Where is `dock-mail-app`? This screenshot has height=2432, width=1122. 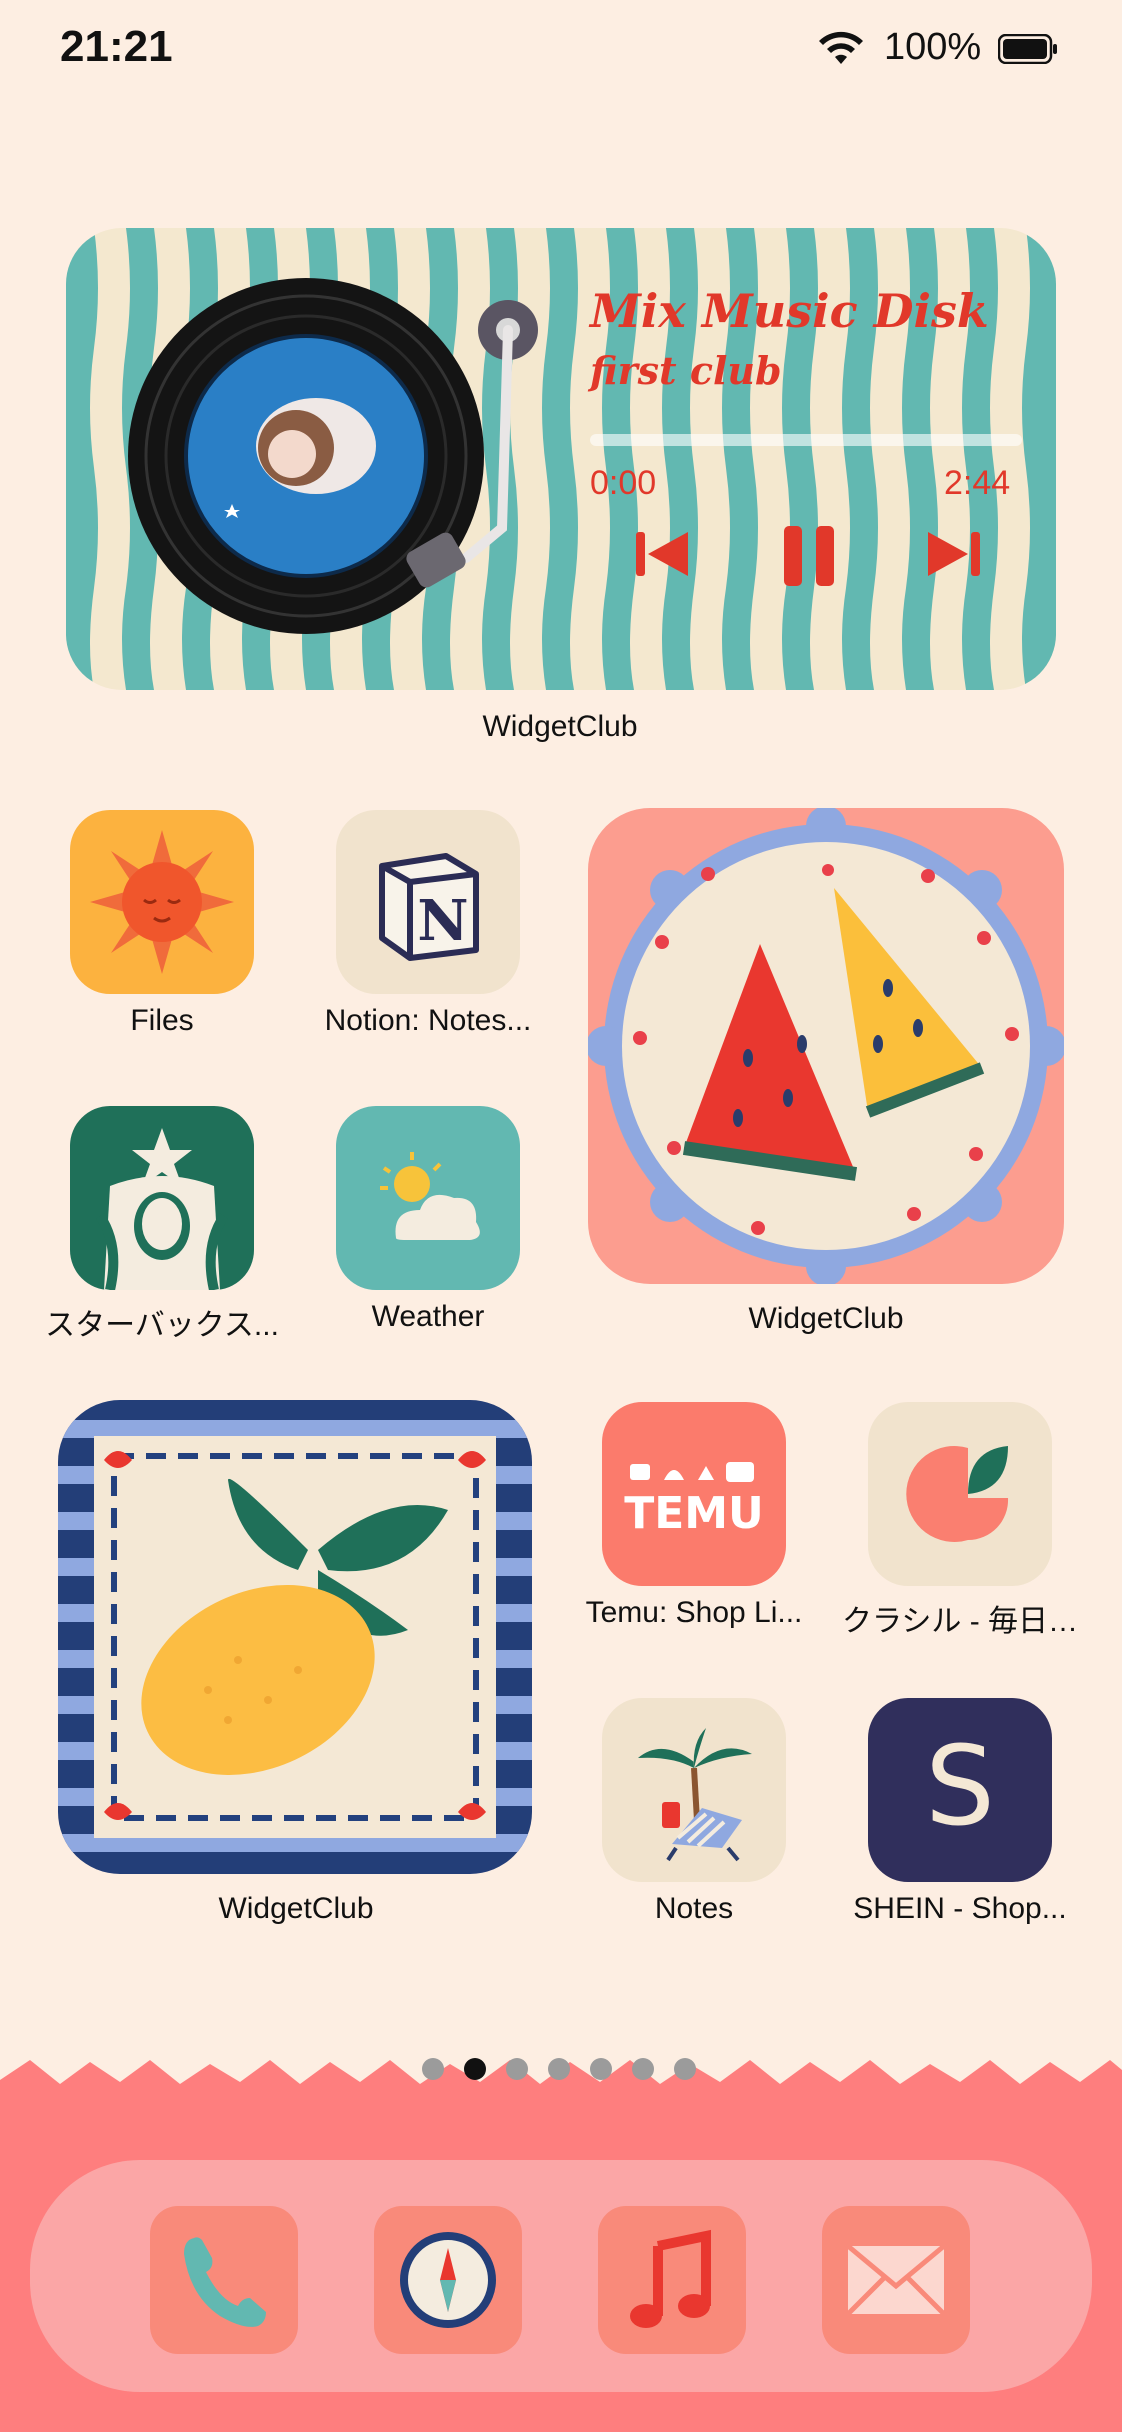
dock-mail-app is located at coordinates (896, 2280).